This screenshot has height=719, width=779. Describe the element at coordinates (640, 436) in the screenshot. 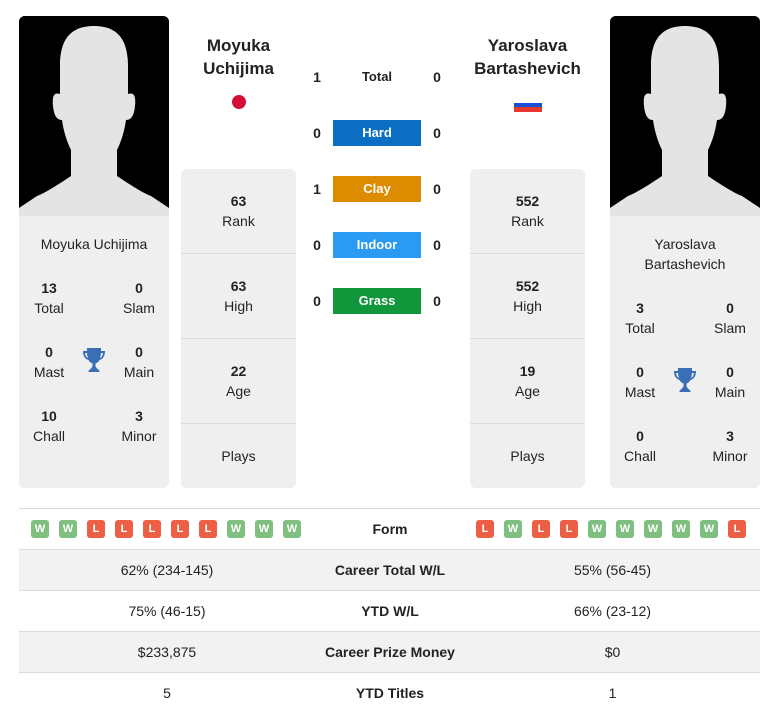

I see `titles-chall-value: 0` at that location.